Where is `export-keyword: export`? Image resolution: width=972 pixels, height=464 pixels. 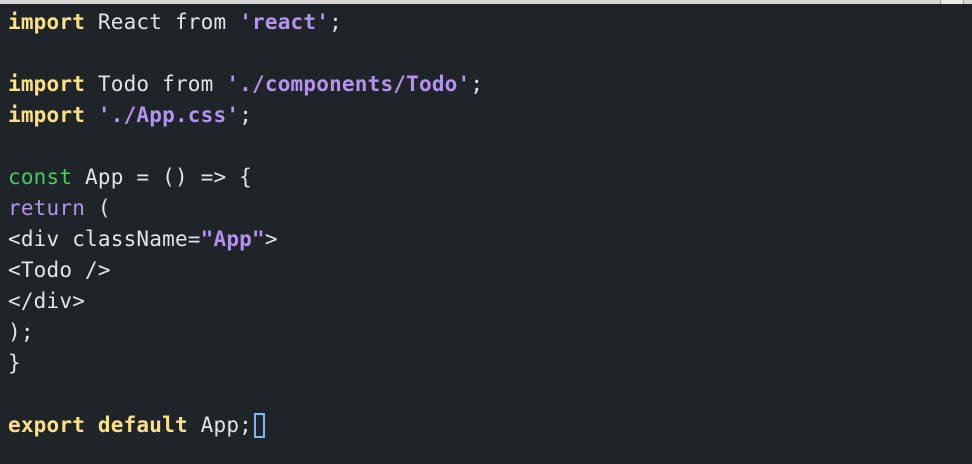
export-keyword: export is located at coordinates (47, 425).